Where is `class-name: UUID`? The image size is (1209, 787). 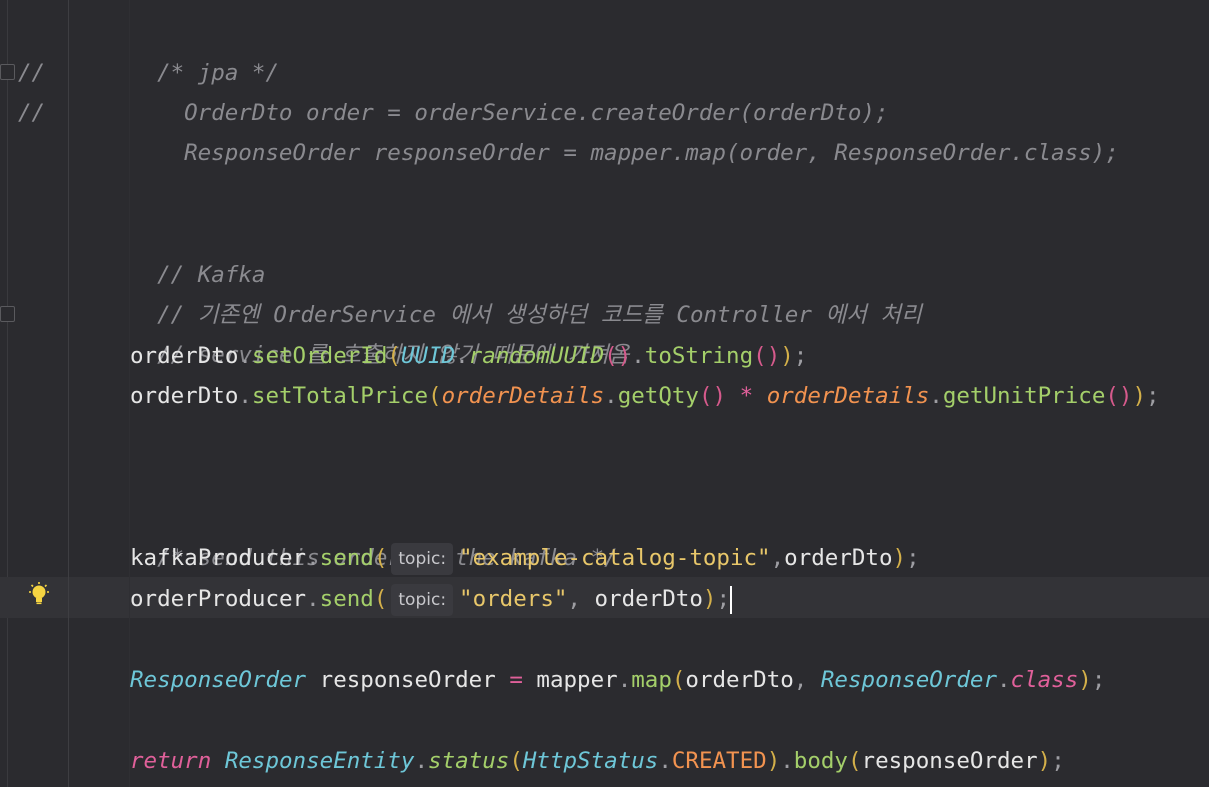
class-name: UUID is located at coordinates (428, 356).